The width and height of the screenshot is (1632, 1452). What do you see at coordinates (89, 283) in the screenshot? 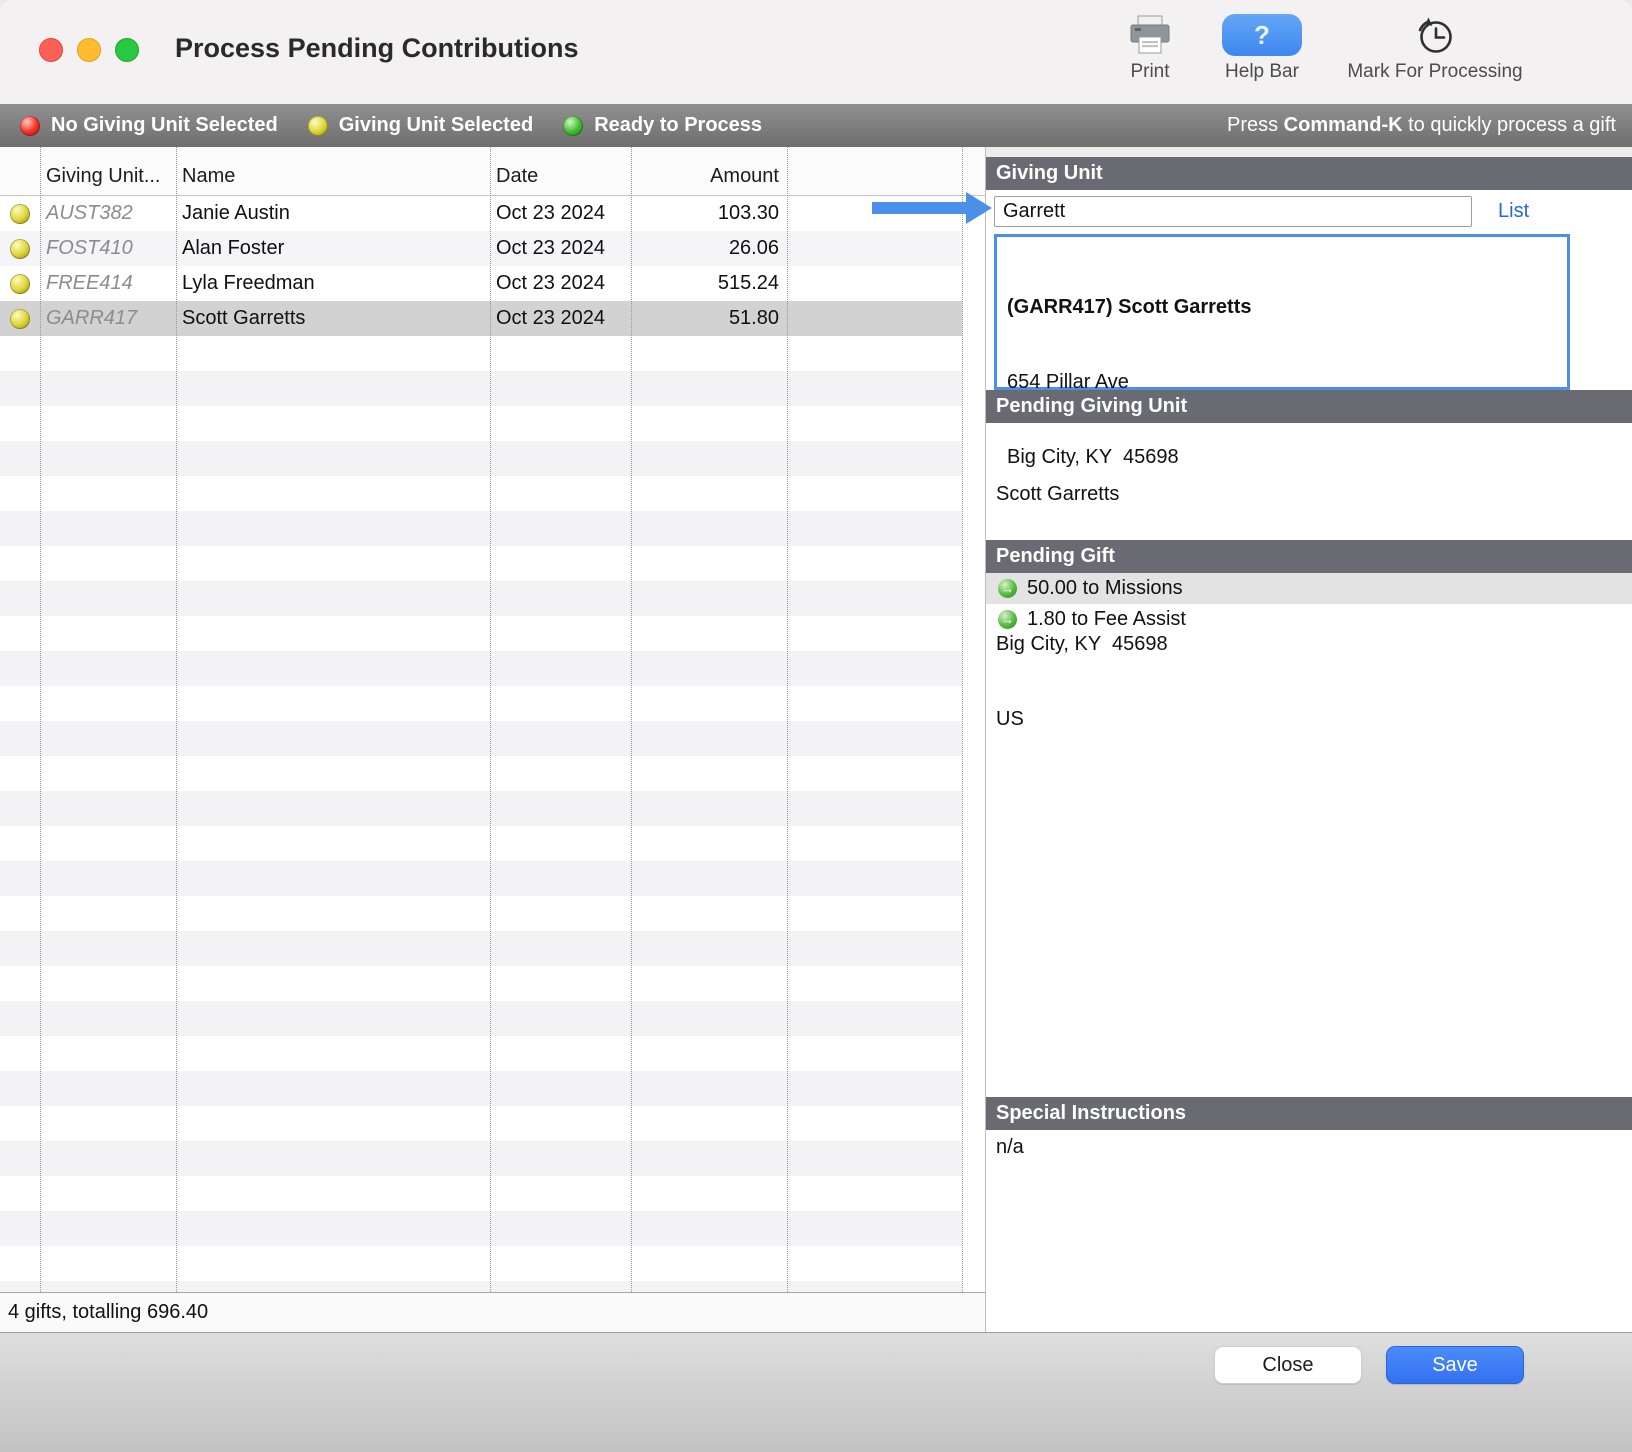
I see `cell-giving-unit: FREE414` at bounding box center [89, 283].